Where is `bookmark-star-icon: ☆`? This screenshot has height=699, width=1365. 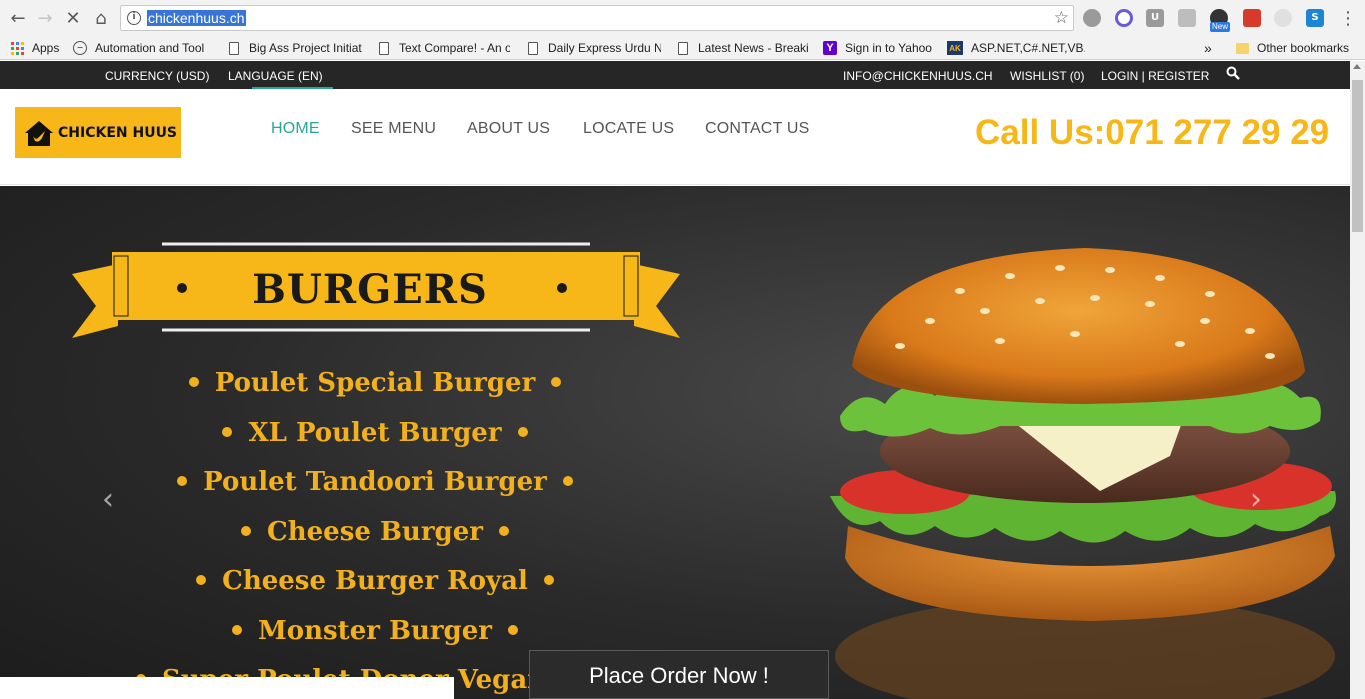
bookmark-star-icon: ☆ is located at coordinates (1061, 18).